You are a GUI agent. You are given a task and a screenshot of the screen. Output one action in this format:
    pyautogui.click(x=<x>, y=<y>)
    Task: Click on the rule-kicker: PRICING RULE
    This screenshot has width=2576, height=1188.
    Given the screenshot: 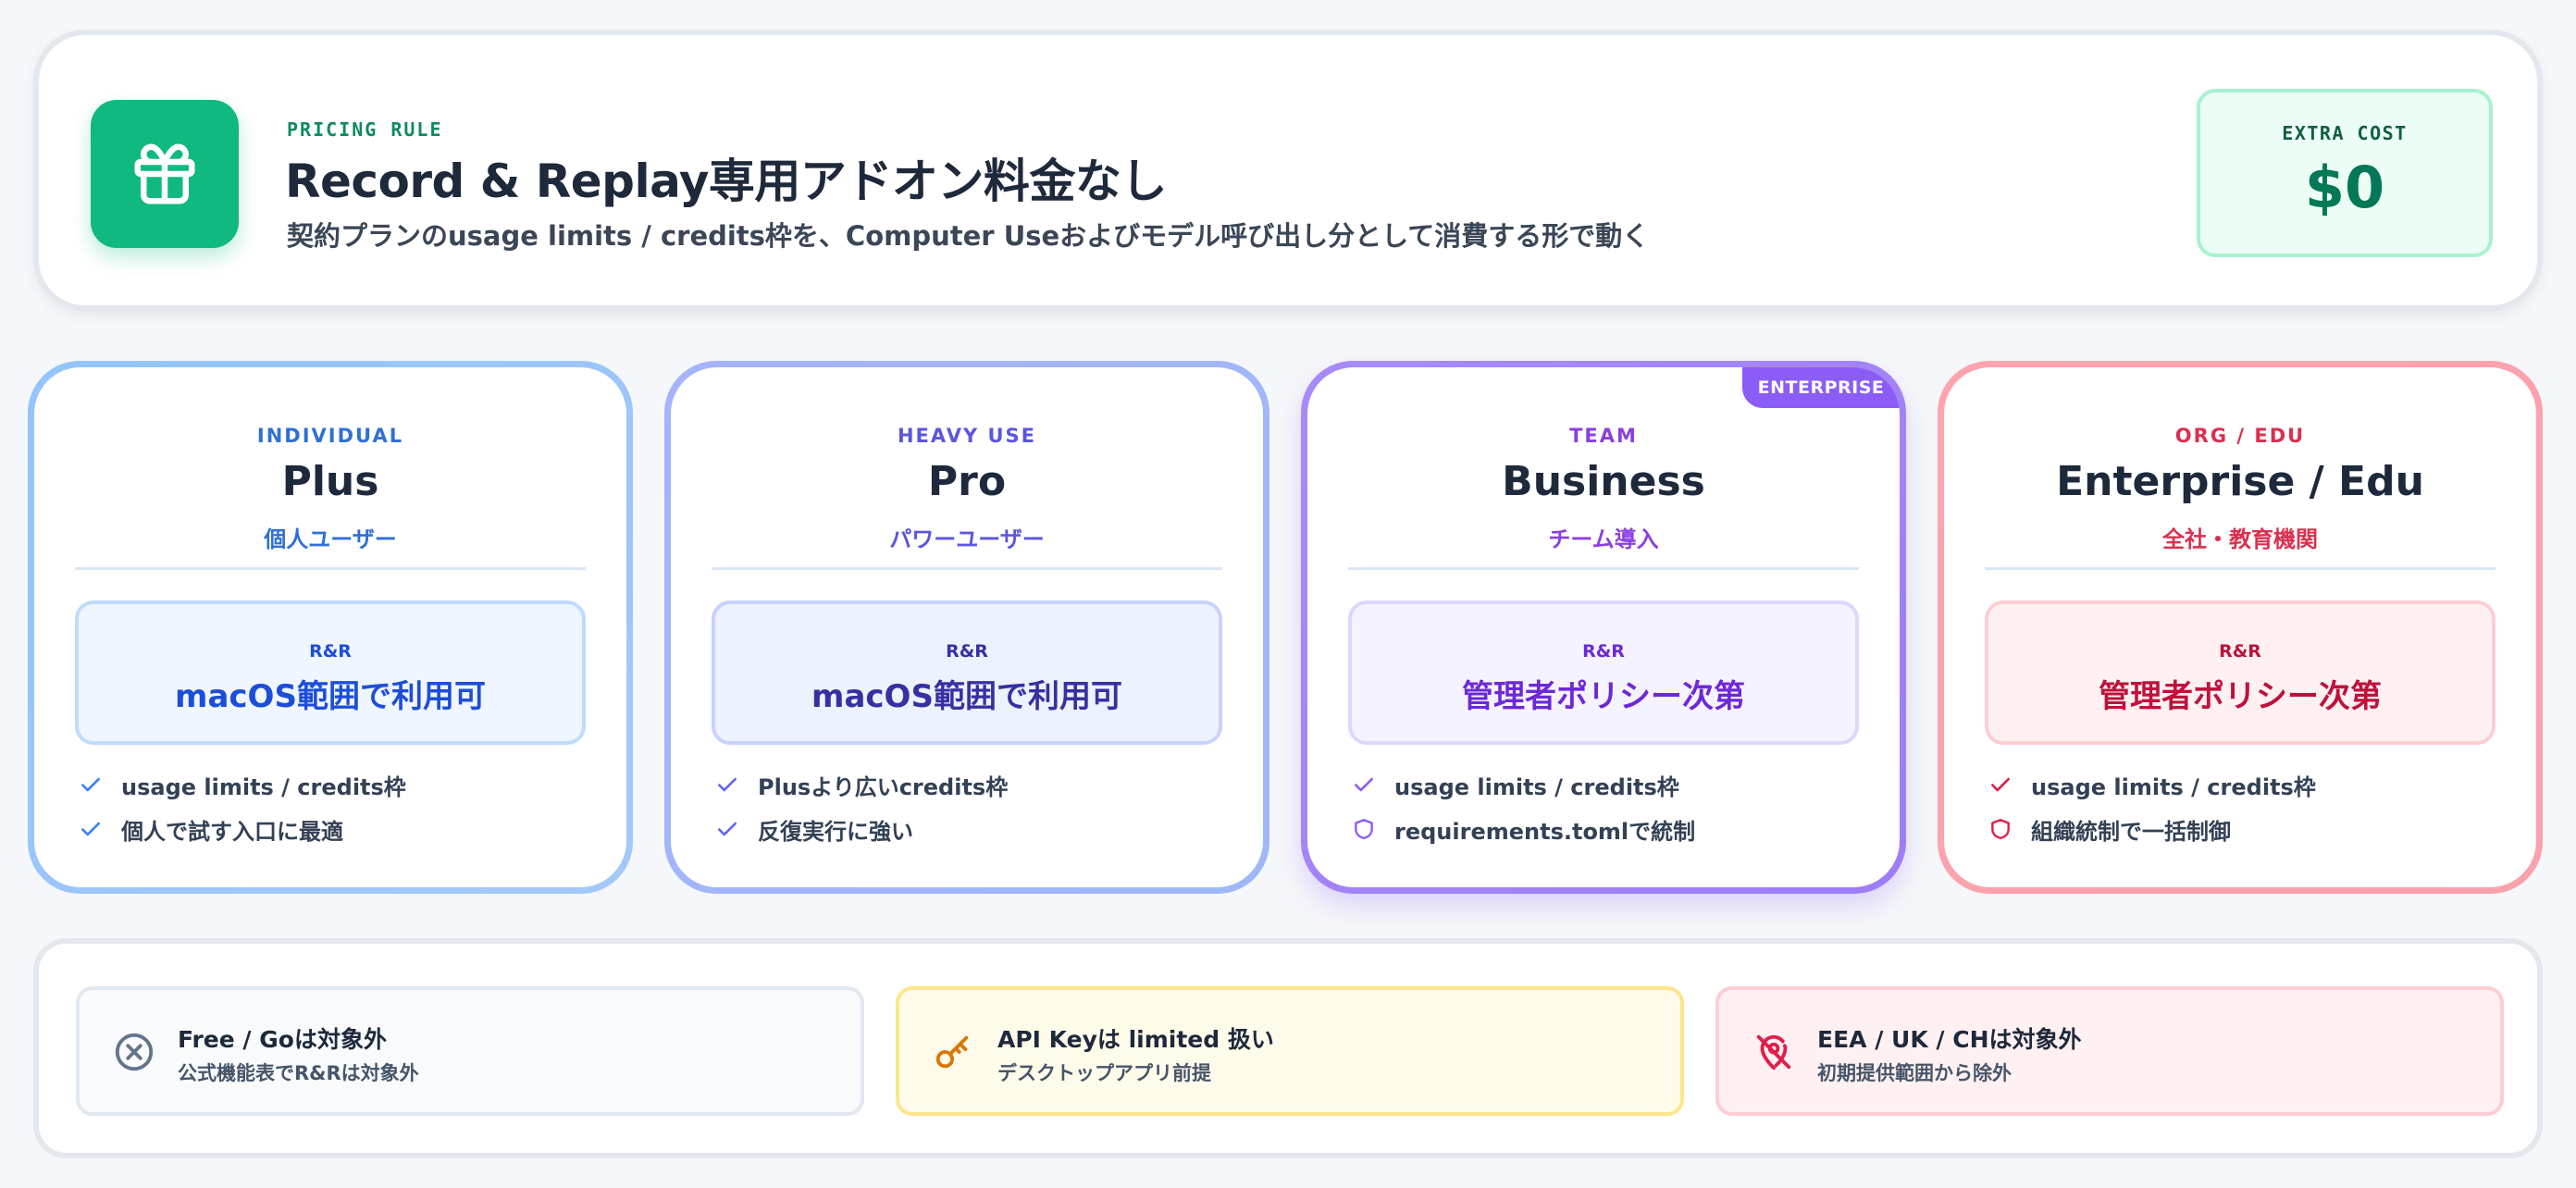 What is the action you would take?
    pyautogui.click(x=365, y=129)
    